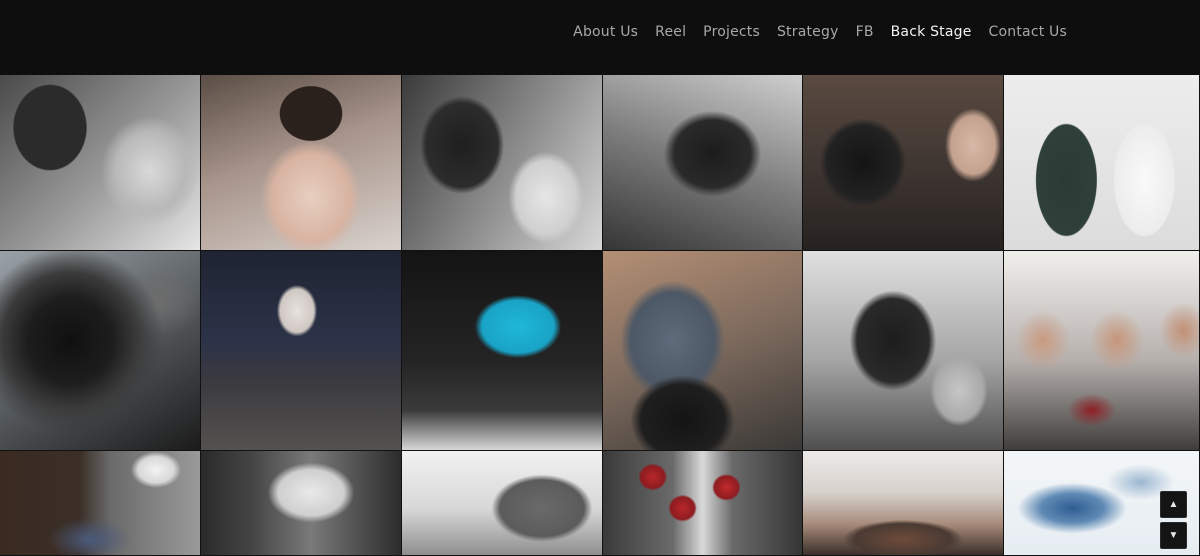 The width and height of the screenshot is (1200, 556). What do you see at coordinates (301, 163) in the screenshot?
I see `photo-tile-actress-reading-card` at bounding box center [301, 163].